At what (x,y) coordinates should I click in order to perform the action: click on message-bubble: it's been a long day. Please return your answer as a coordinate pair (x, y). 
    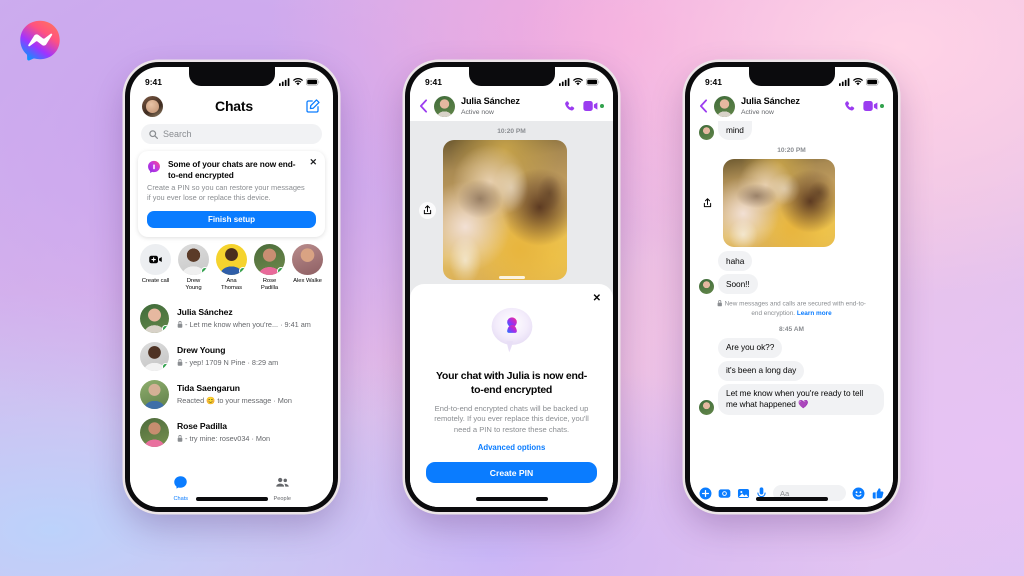
    Looking at the image, I should click on (761, 370).